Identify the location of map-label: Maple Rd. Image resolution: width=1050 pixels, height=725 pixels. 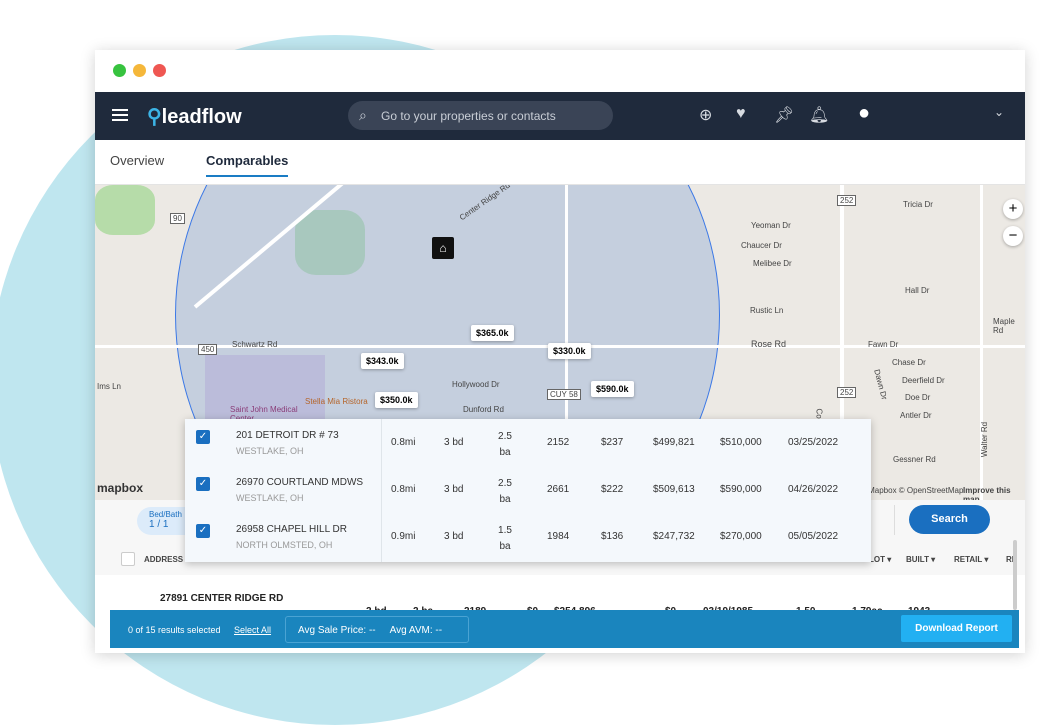
(1004, 326).